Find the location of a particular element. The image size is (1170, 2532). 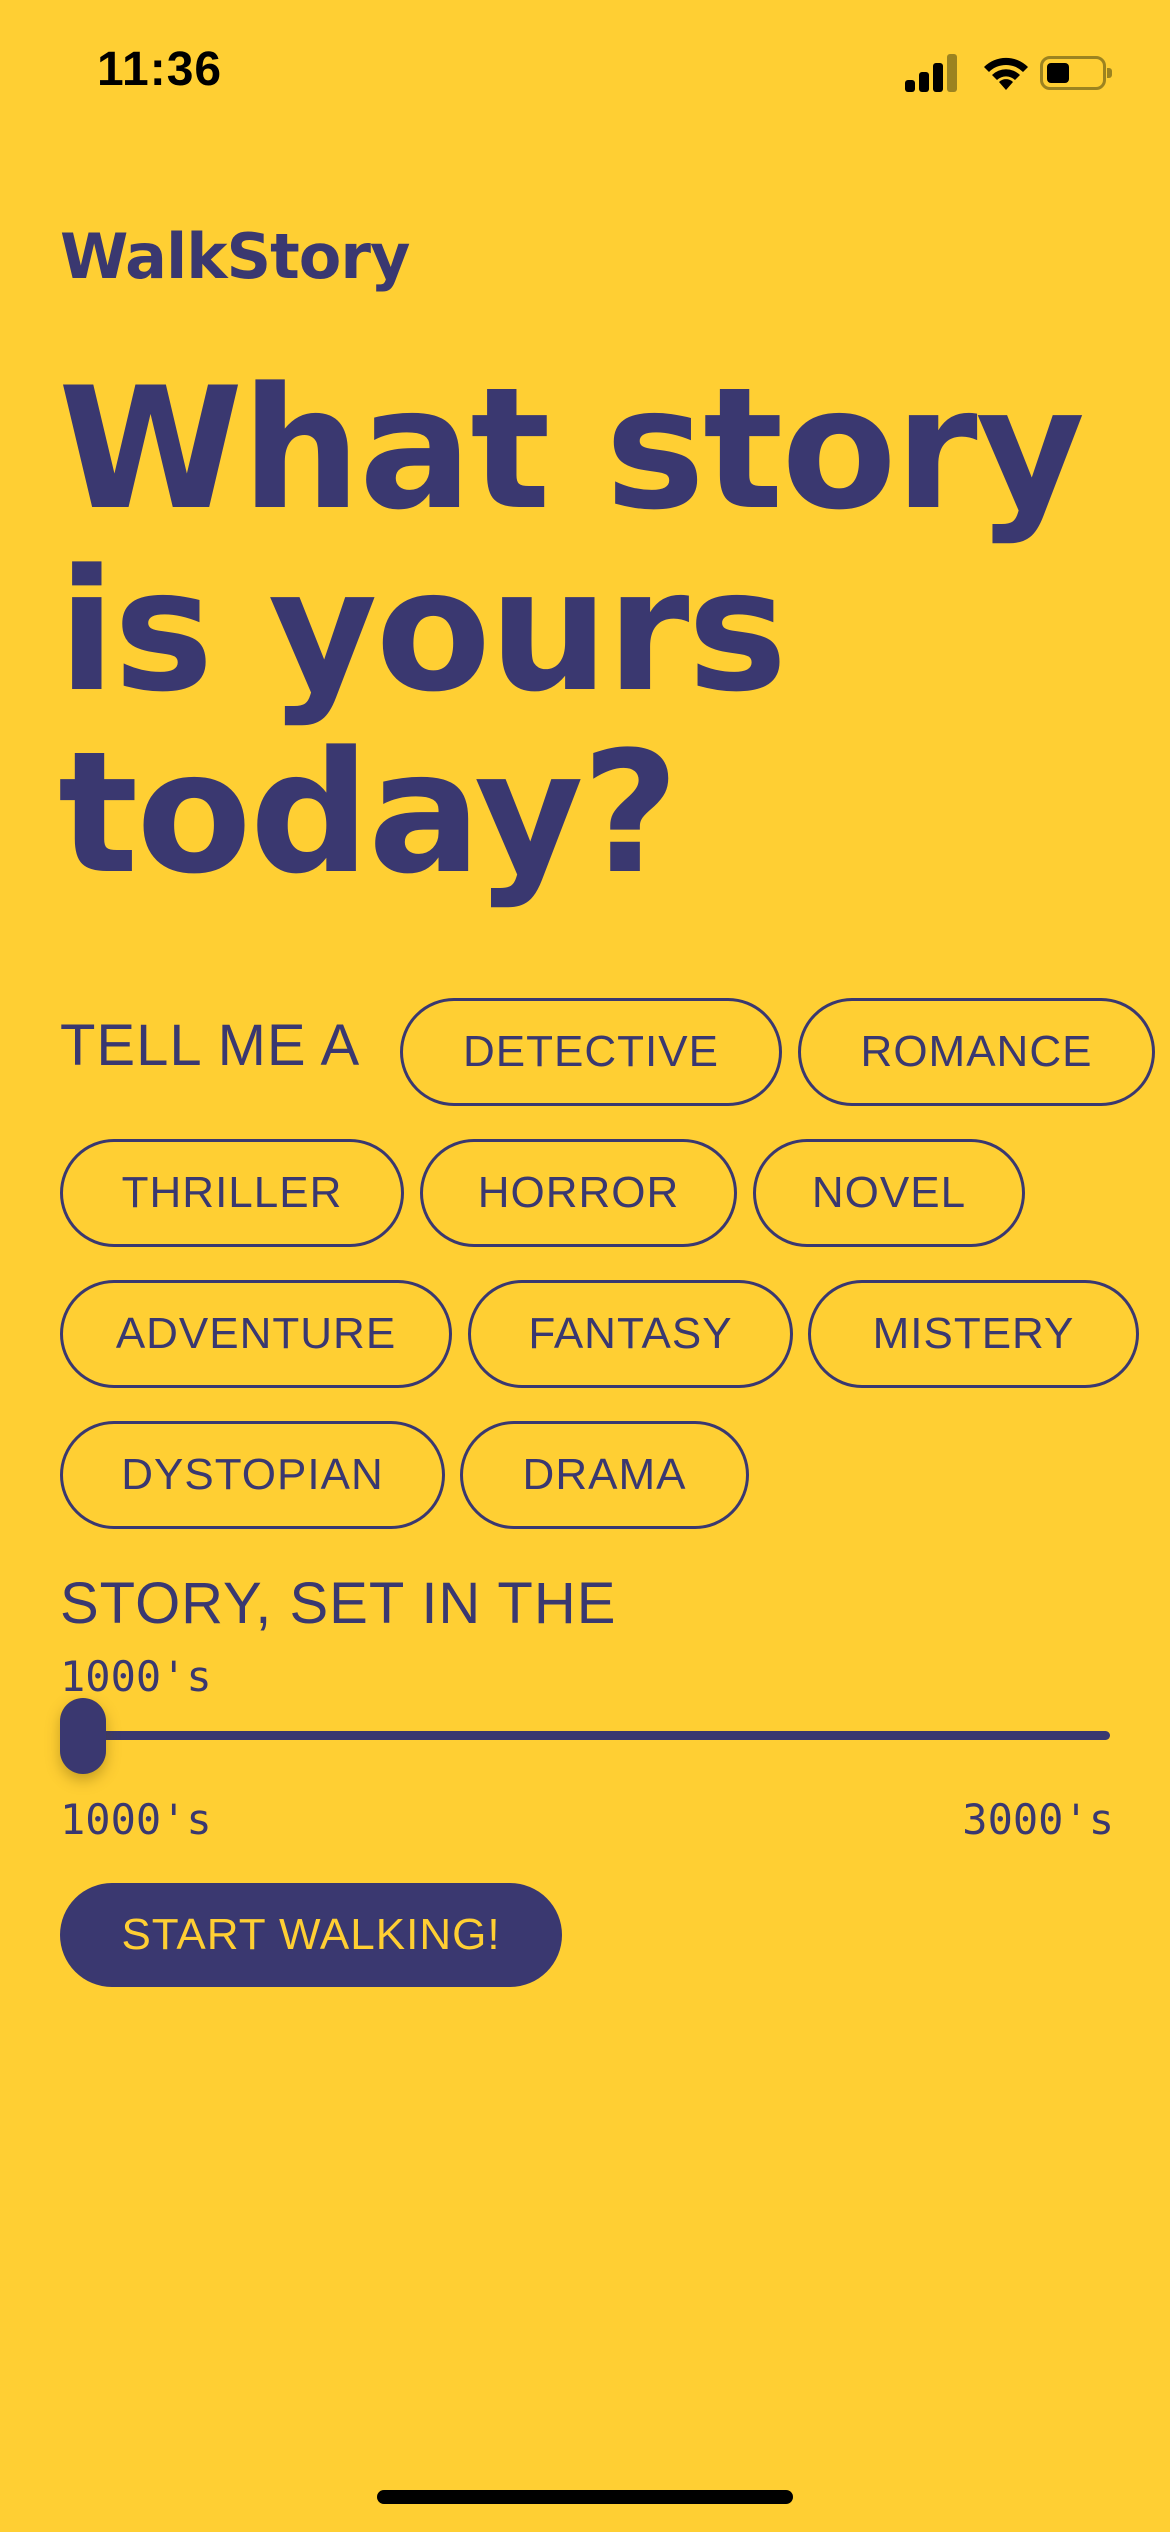

genre-chip-romance: ROMANCE is located at coordinates (976, 1052).